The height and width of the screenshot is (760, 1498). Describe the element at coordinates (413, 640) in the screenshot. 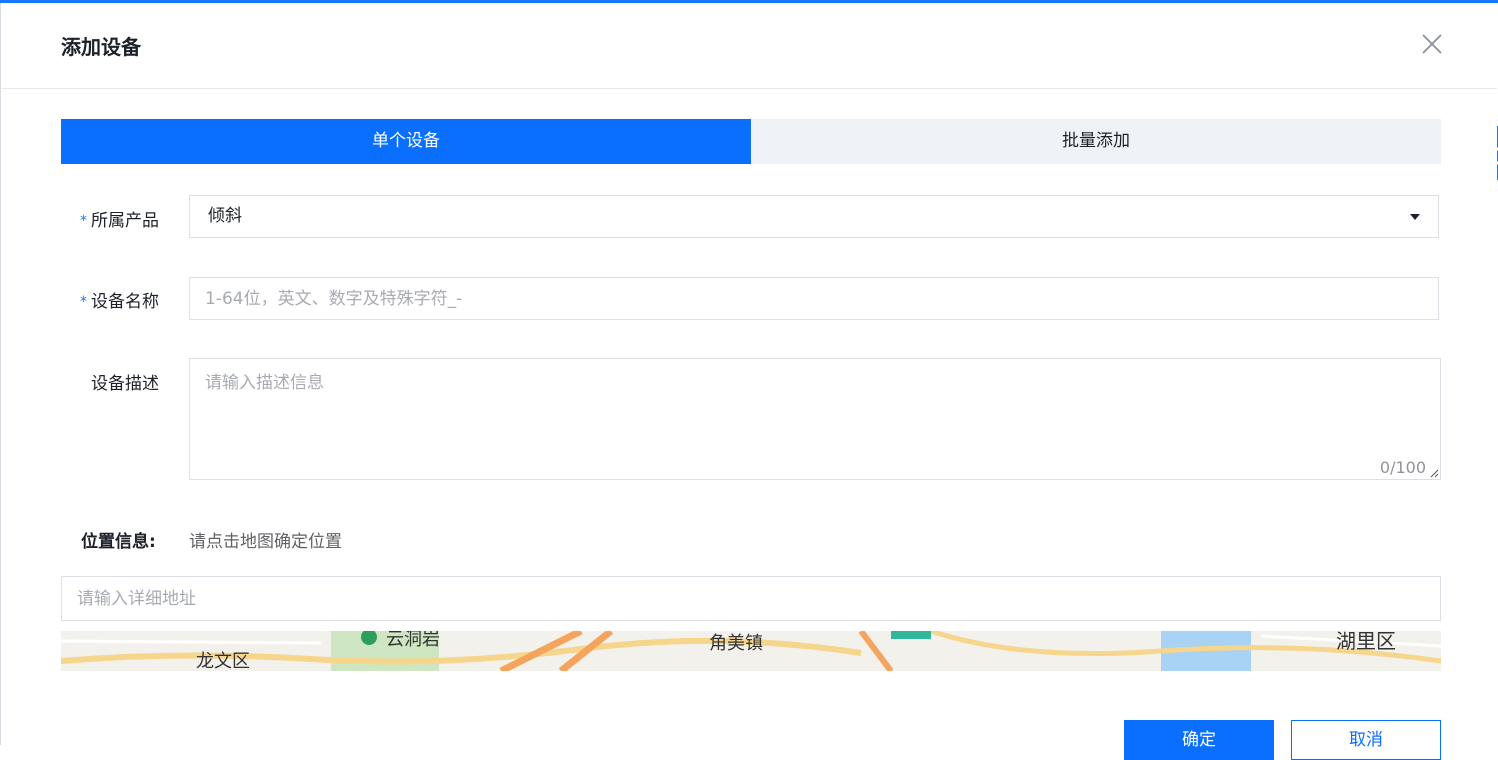

I see `map-label-yundongyan: 云洞岩` at that location.